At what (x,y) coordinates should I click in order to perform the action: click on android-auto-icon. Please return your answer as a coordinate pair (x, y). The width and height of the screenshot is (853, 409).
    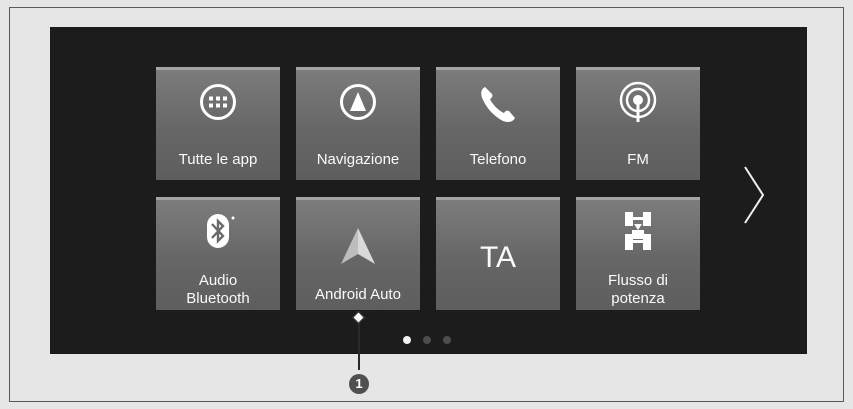
    Looking at the image, I should click on (358, 246).